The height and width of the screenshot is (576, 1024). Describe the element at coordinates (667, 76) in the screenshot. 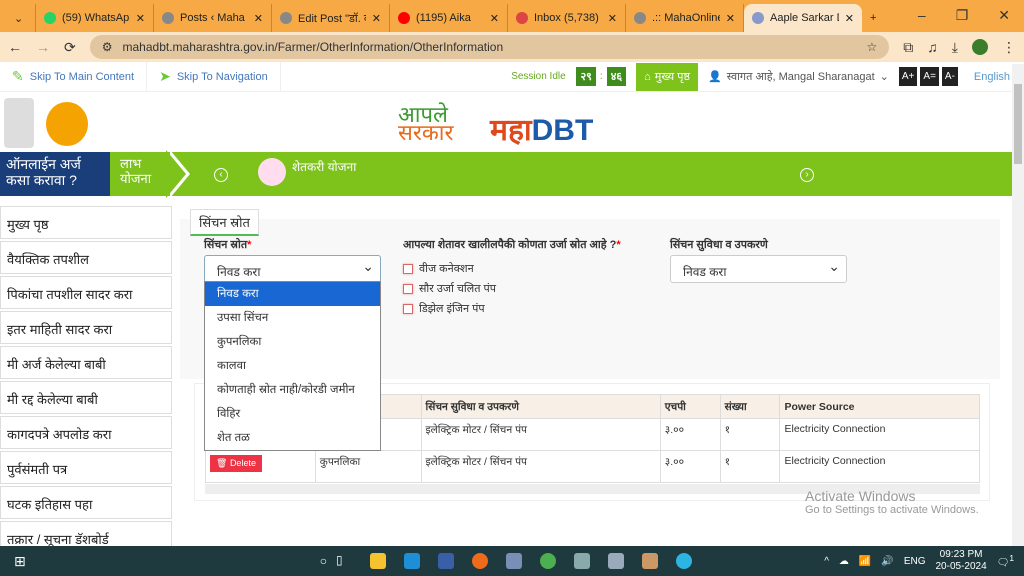

I see `home-button: ⌂ मुख्य पृष्ठ` at that location.